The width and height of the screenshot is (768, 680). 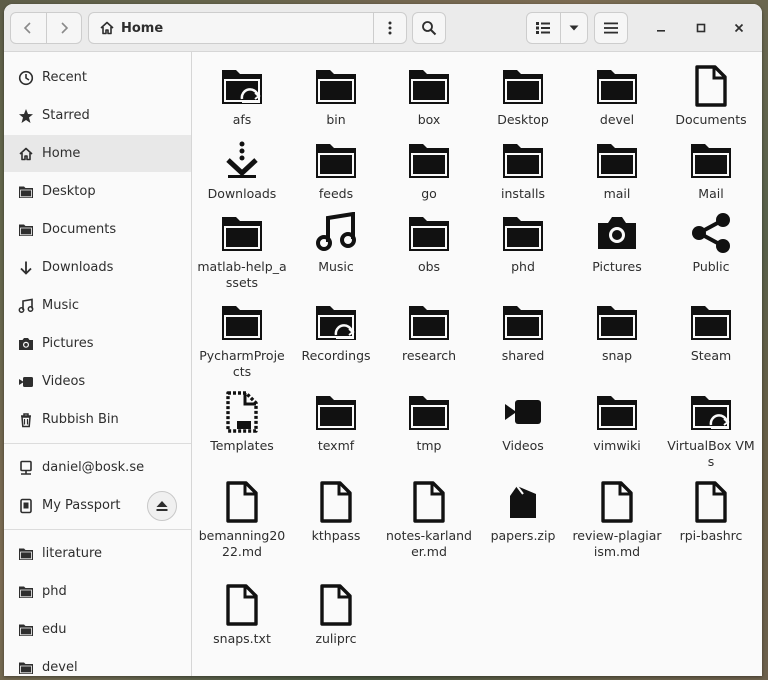 What do you see at coordinates (661, 28) in the screenshot?
I see `minimize-button` at bounding box center [661, 28].